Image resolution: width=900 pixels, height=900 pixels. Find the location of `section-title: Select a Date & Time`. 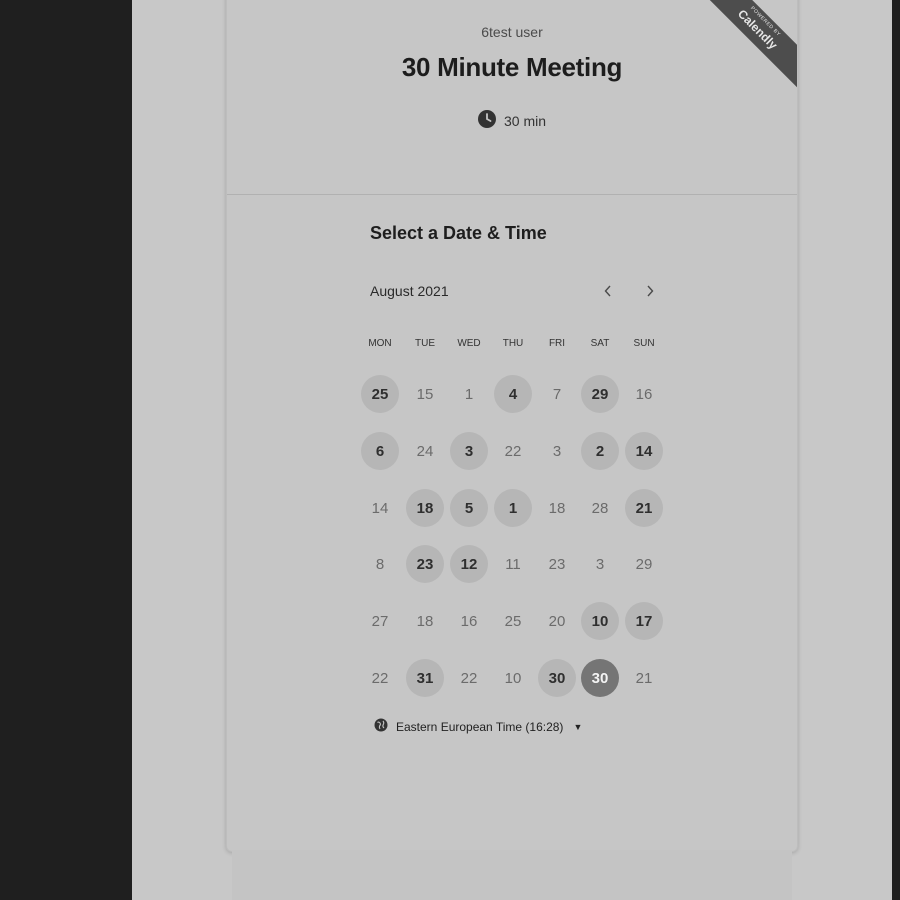

section-title: Select a Date & Time is located at coordinates (458, 233).